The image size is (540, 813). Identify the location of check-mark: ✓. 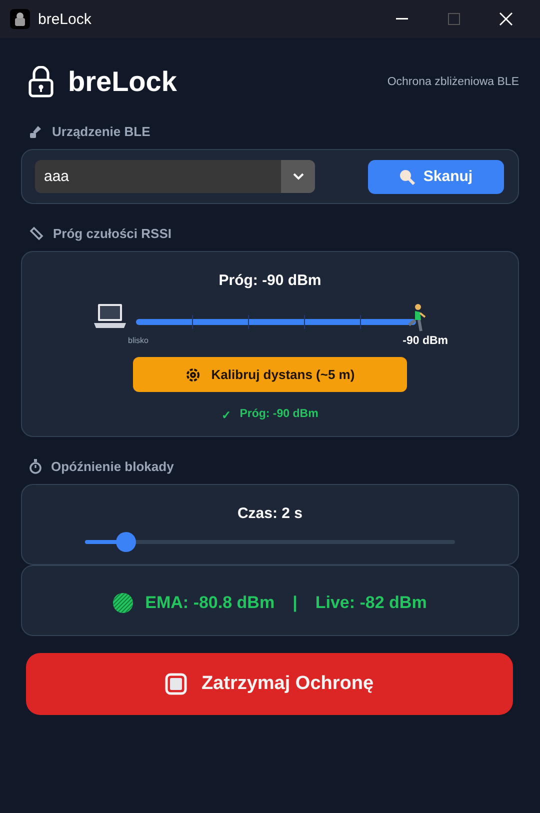
(227, 415).